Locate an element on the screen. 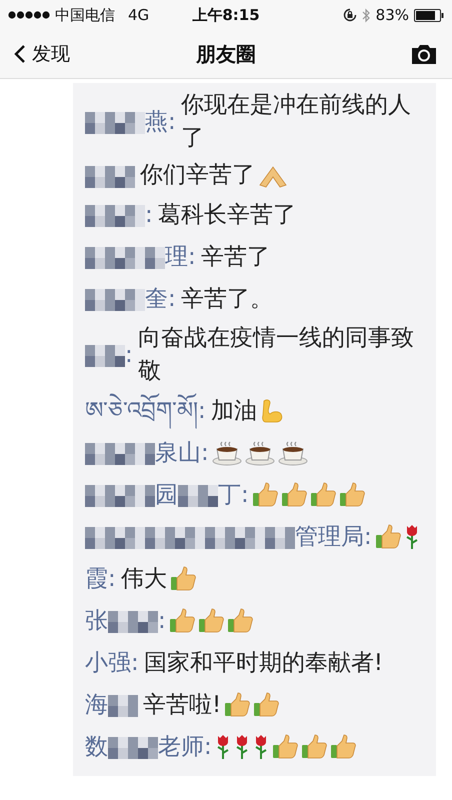  bluetooth-icon is located at coordinates (366, 15).